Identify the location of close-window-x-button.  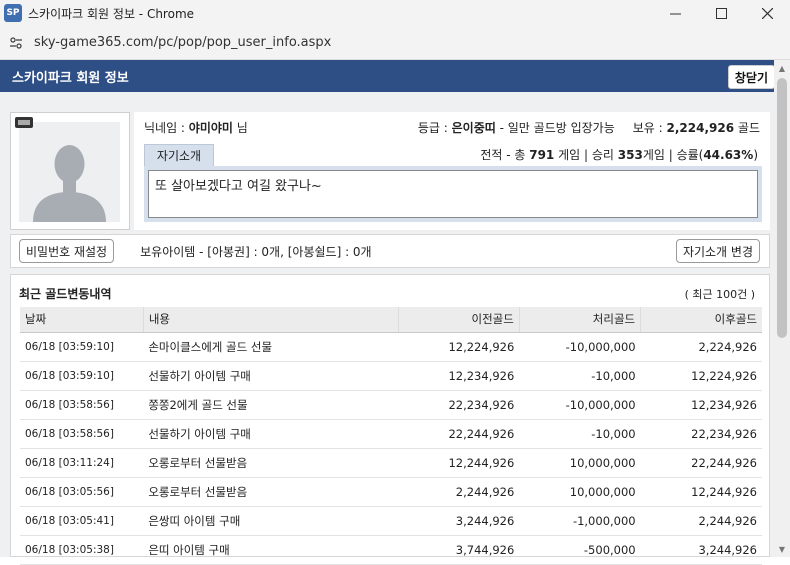
(767, 13).